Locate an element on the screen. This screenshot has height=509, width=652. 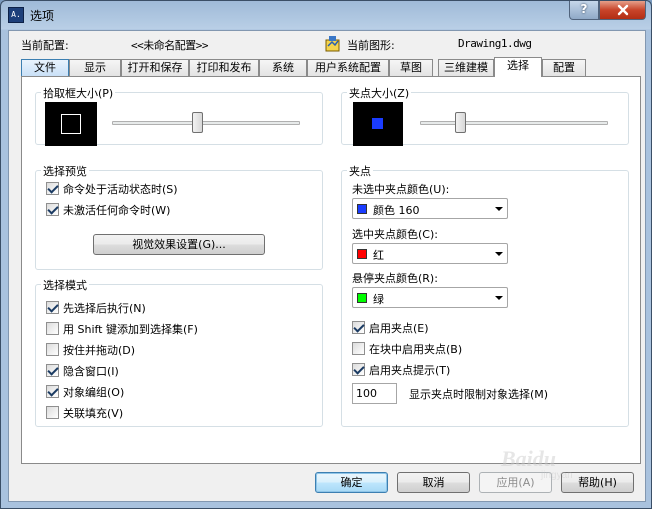
option-press-drag: 按住并拖动(D) is located at coordinates (90, 349).